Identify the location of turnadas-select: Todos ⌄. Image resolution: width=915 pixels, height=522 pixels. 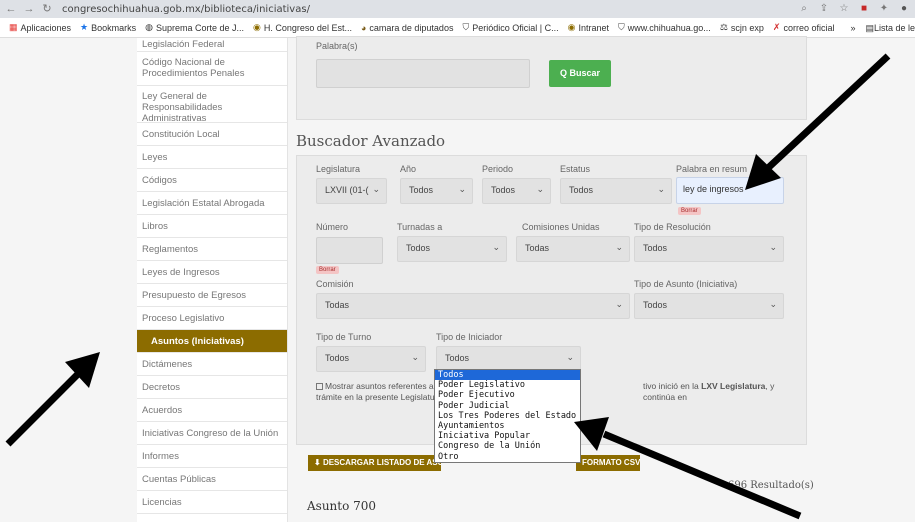
(452, 249).